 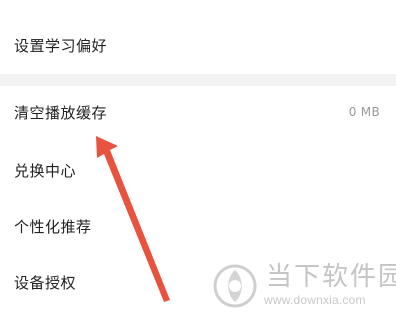 What do you see at coordinates (364, 112) in the screenshot?
I see `cache-size-value: 0 MB` at bounding box center [364, 112].